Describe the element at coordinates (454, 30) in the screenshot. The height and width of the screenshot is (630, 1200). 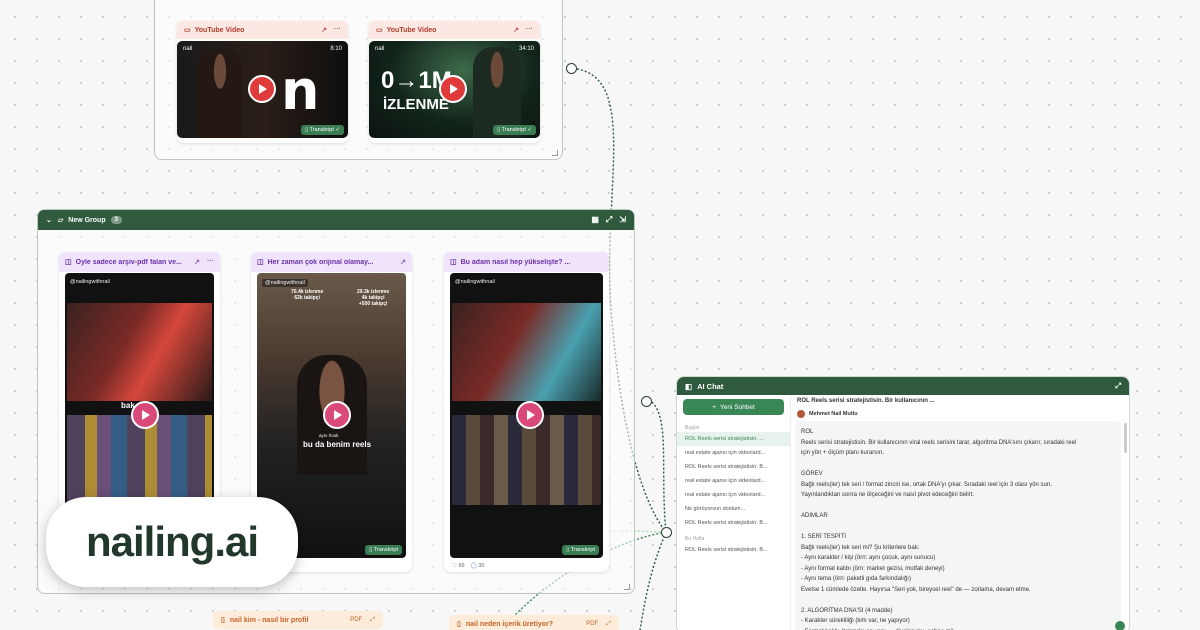
I see `card-type-label: ▭ YouTube Video ↗ ···` at that location.